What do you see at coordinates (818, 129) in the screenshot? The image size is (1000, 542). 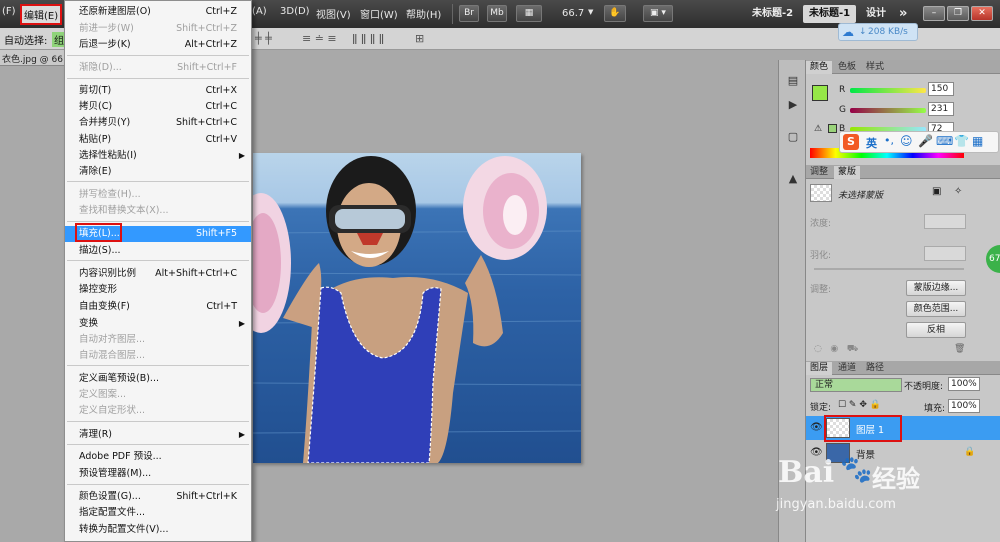 I see `gamut-warning-icon: ⚠` at bounding box center [818, 129].